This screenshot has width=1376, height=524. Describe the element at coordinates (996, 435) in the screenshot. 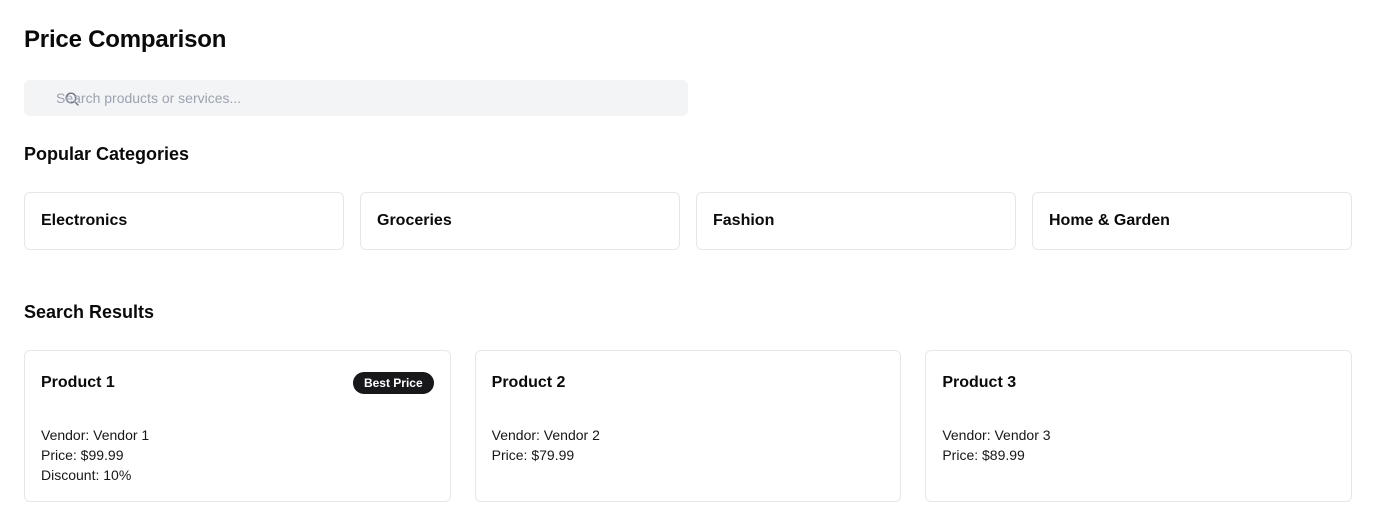

I see `product-vendor: Vendor: Vendor 3` at that location.